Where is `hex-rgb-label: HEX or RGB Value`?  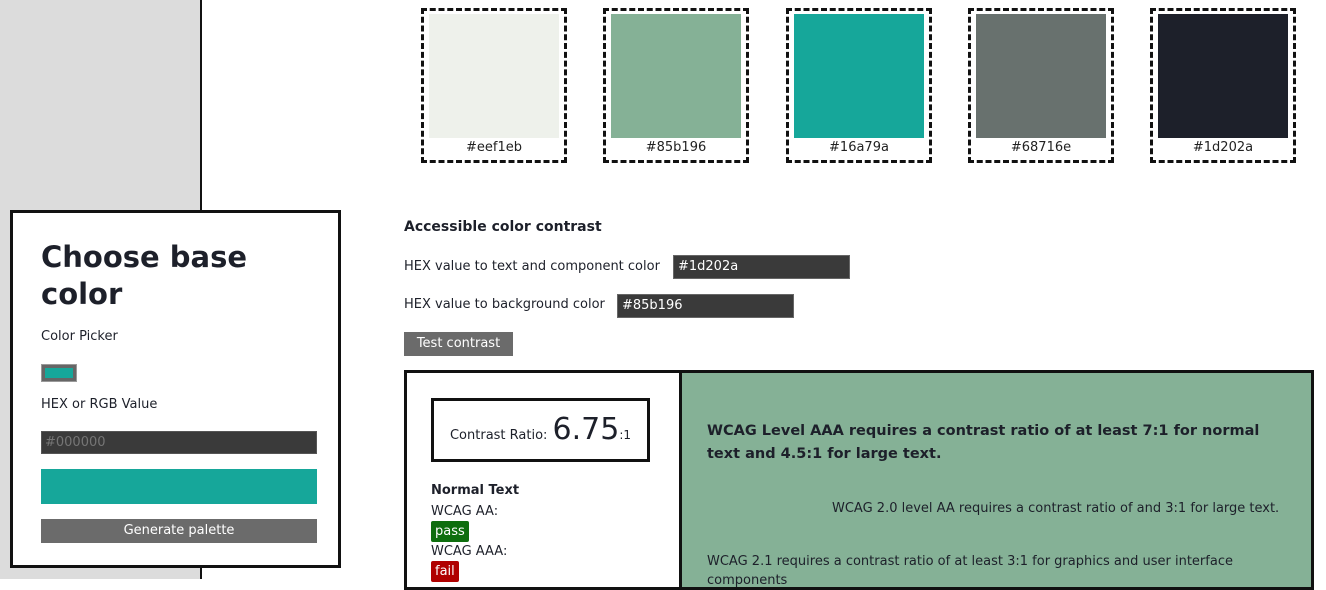 hex-rgb-label: HEX or RGB Value is located at coordinates (99, 404).